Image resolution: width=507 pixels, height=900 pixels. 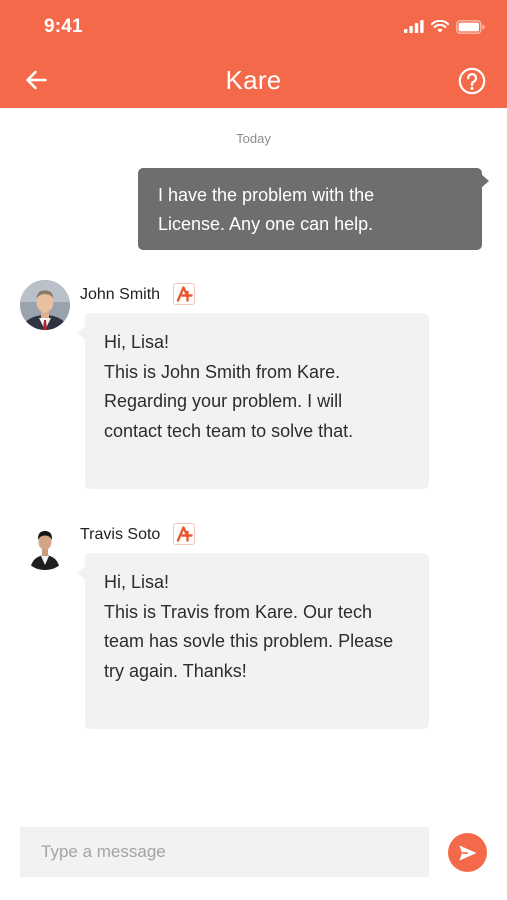 What do you see at coordinates (470, 29) in the screenshot?
I see `battery-icon` at bounding box center [470, 29].